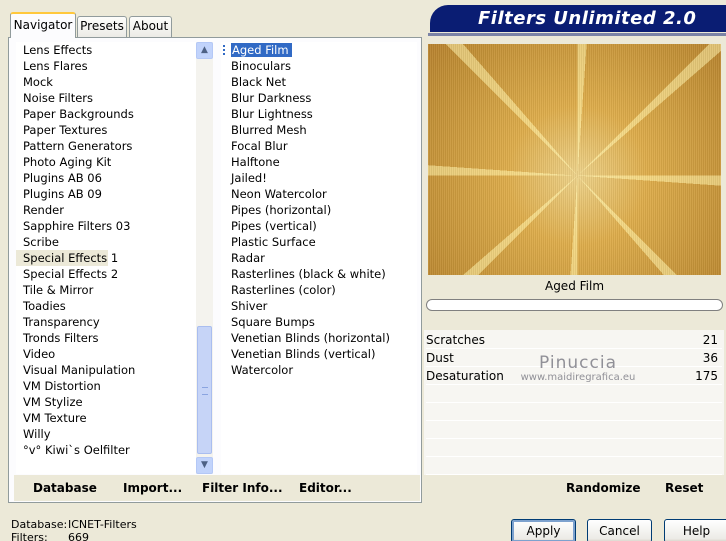  Describe the element at coordinates (465, 376) in the screenshot. I see `param-label: Desaturation` at that location.